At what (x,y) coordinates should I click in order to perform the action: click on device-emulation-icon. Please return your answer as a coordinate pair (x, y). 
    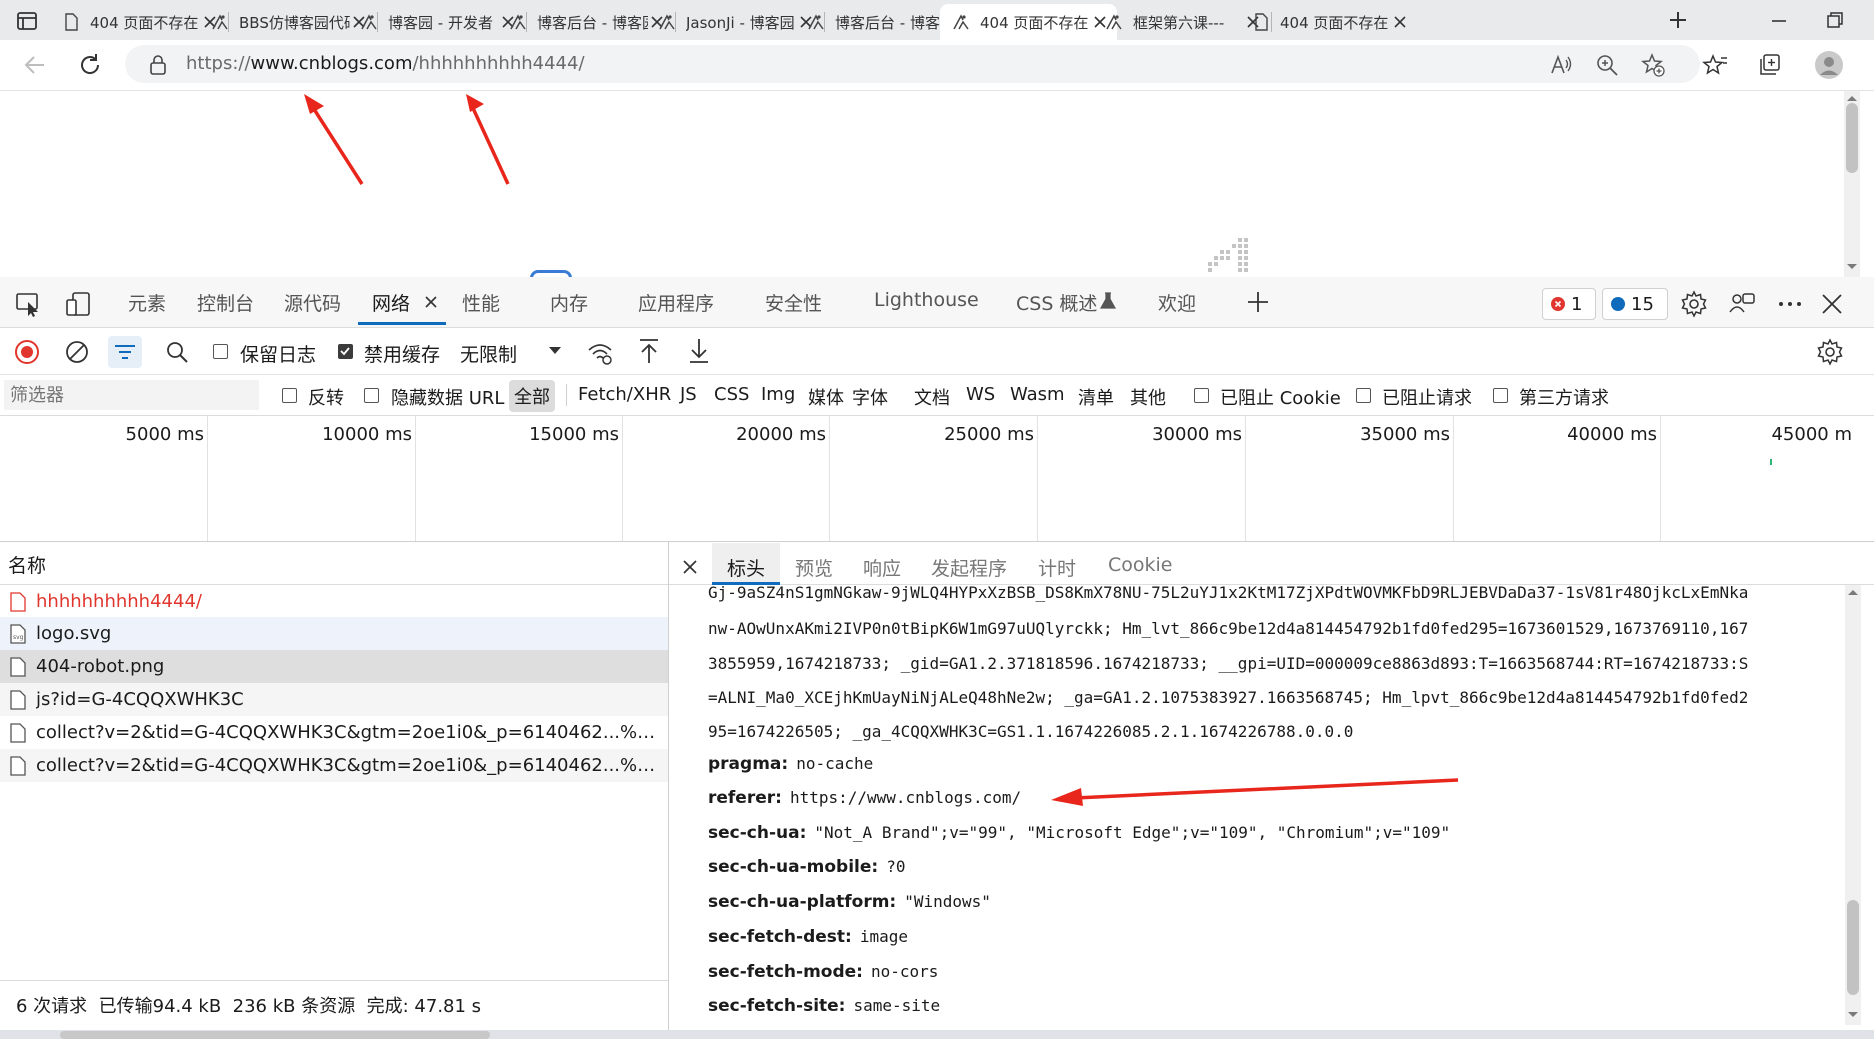
    Looking at the image, I should click on (78, 304).